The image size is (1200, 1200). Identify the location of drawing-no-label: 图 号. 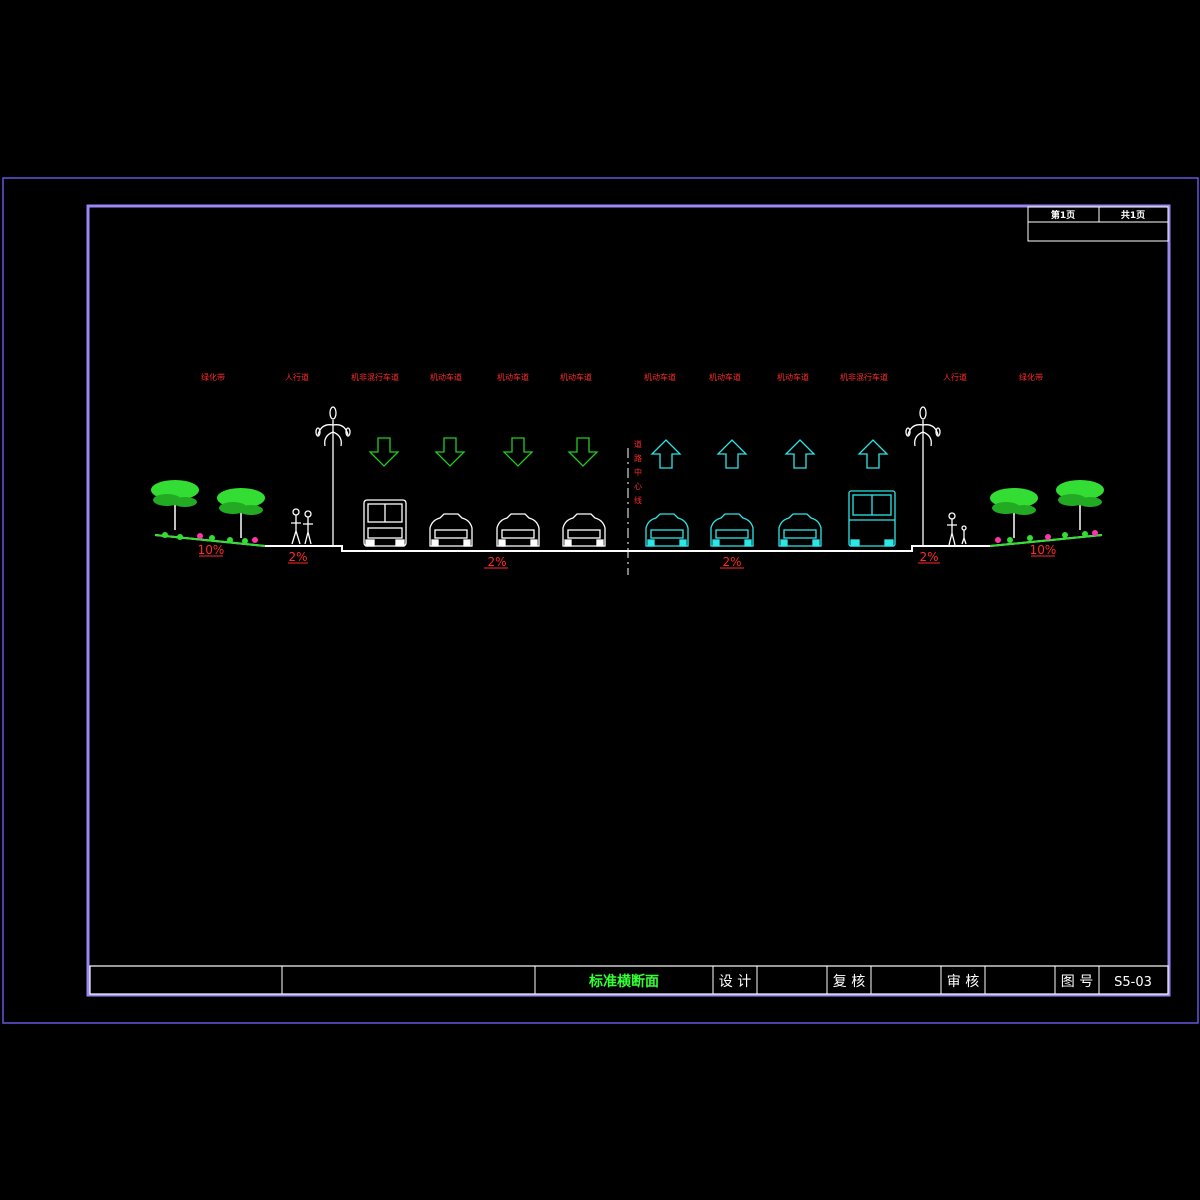
(1077, 982).